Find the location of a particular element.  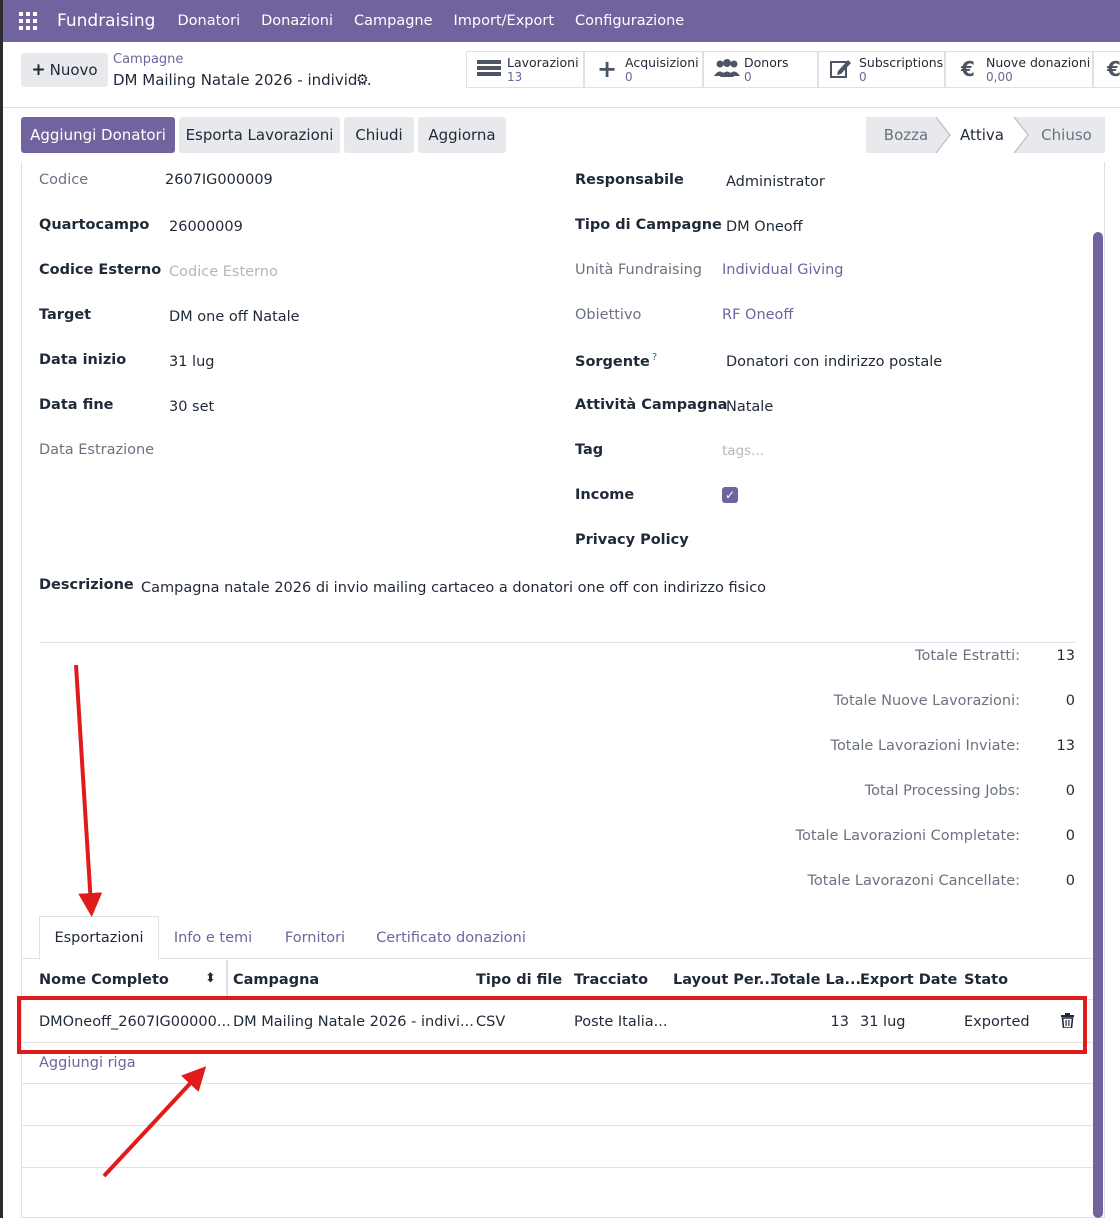

col-nome-completo: Nome Completo is located at coordinates (104, 980).